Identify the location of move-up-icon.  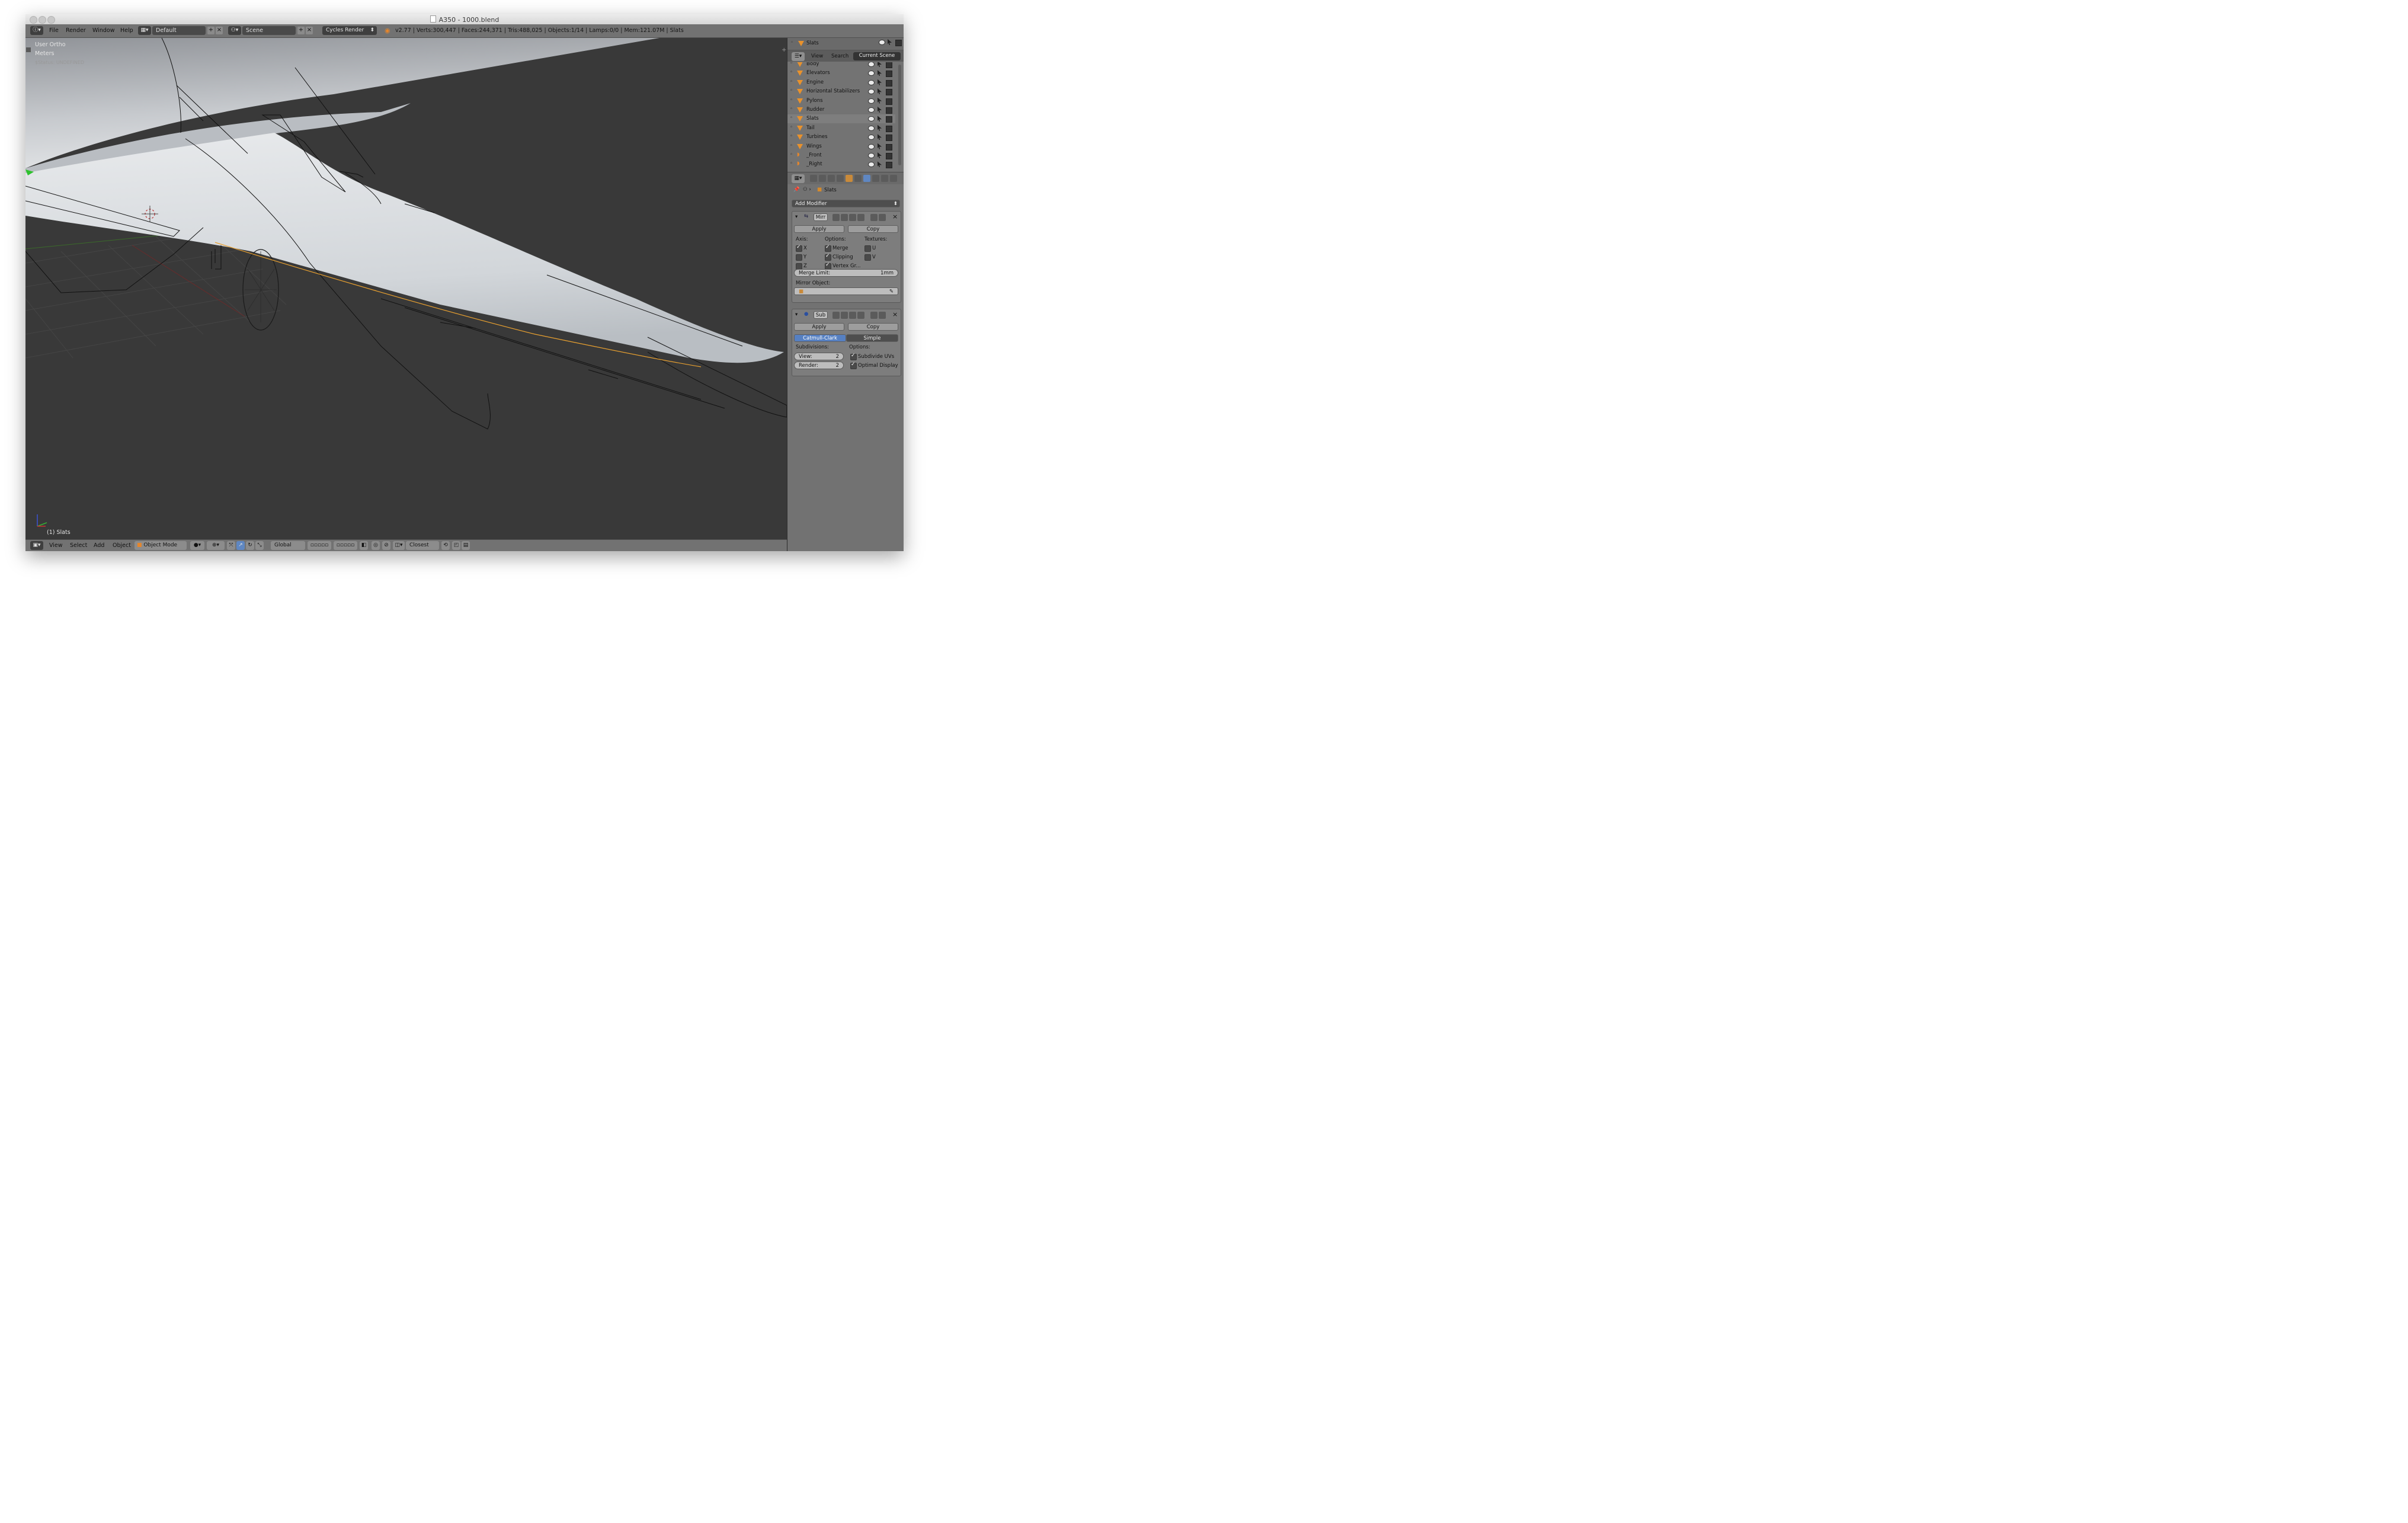
(874, 315).